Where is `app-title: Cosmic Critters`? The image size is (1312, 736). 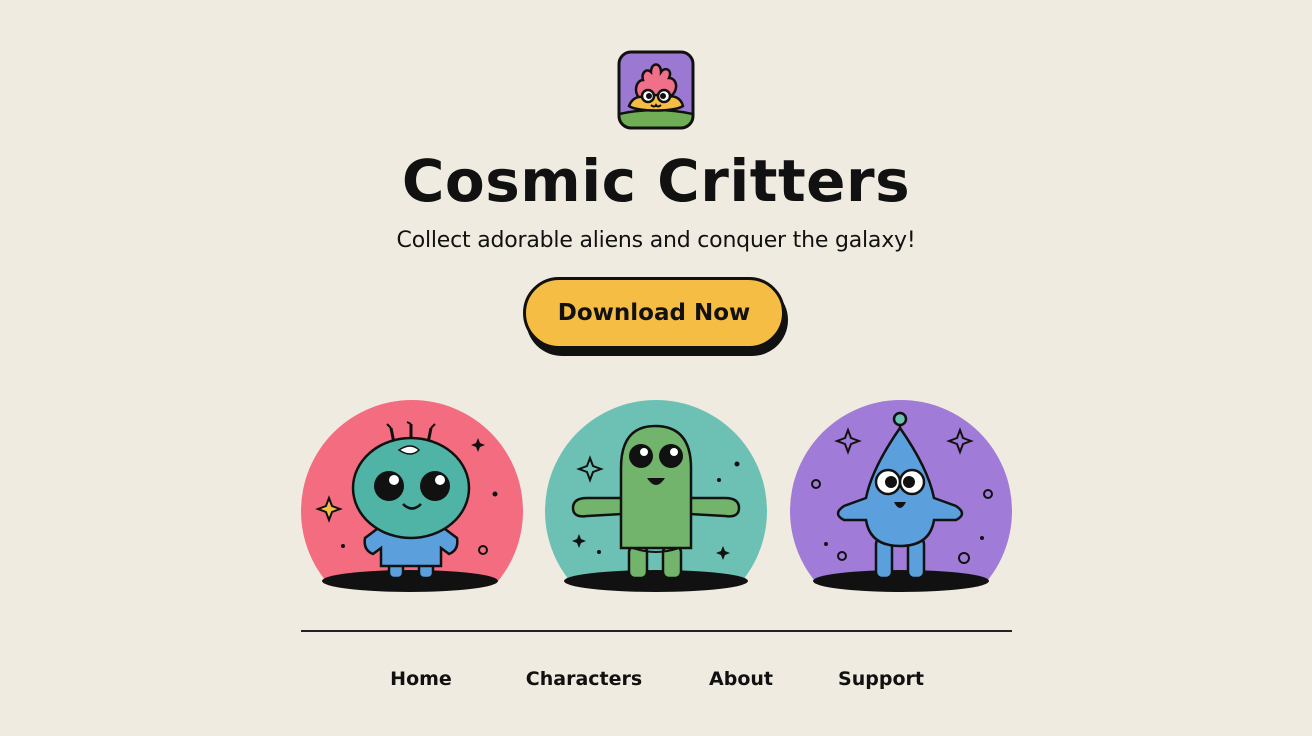
app-title: Cosmic Critters is located at coordinates (656, 181).